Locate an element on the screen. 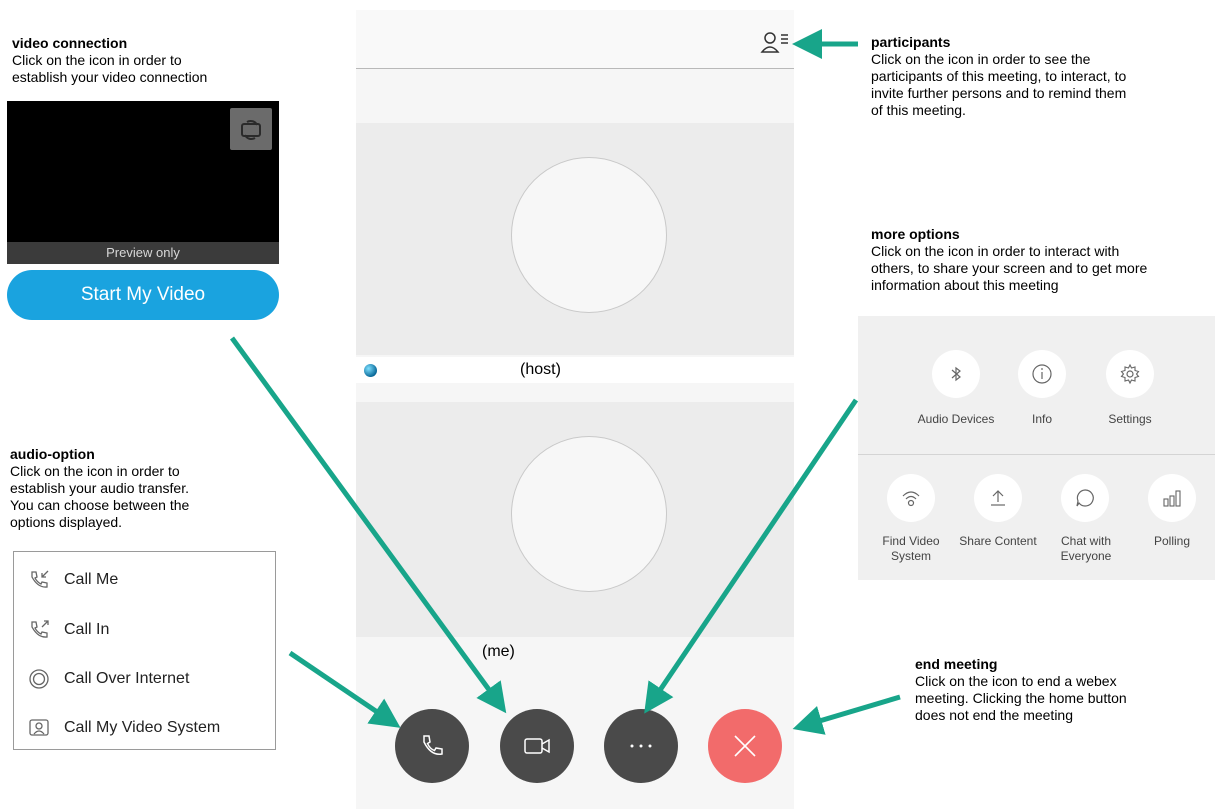  arrow-to-more-button is located at coordinates (751, 556).